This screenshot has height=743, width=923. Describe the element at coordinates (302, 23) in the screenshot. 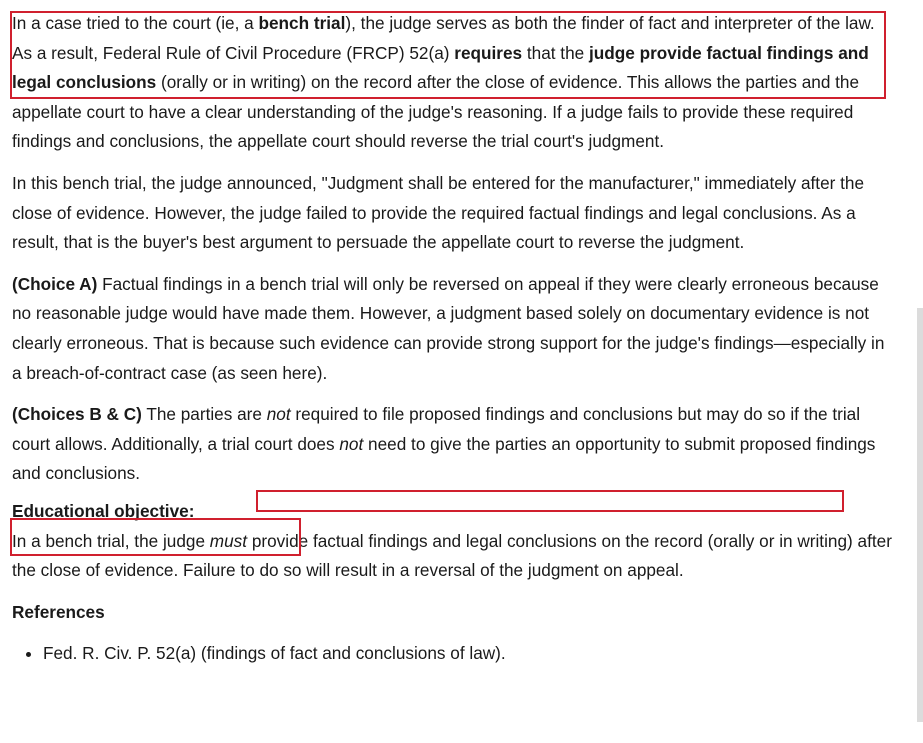

I see `bold-term-bench-trial: bench trial` at that location.